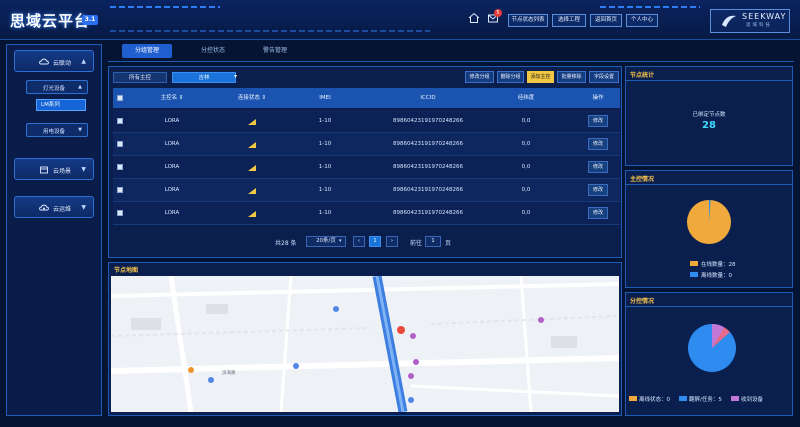 Image resolution: width=800 pixels, height=427 pixels. Describe the element at coordinates (735, 398) in the screenshot. I see `legend-received-swatch` at that location.